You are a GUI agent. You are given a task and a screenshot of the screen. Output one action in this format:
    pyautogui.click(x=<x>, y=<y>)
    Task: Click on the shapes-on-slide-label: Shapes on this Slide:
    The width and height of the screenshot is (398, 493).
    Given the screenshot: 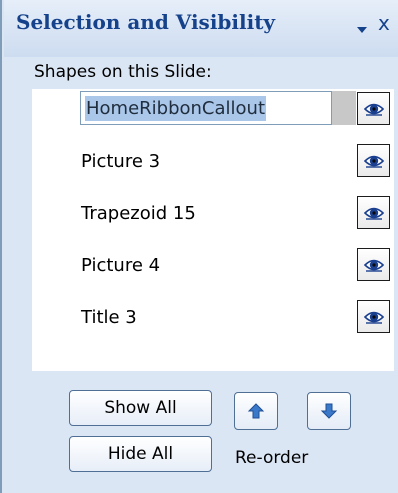 What is the action you would take?
    pyautogui.click(x=123, y=72)
    